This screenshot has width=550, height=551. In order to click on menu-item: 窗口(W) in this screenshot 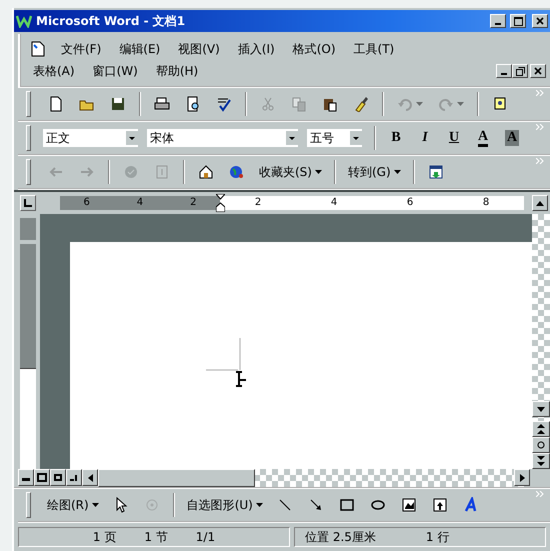, I will do `click(115, 71)`.